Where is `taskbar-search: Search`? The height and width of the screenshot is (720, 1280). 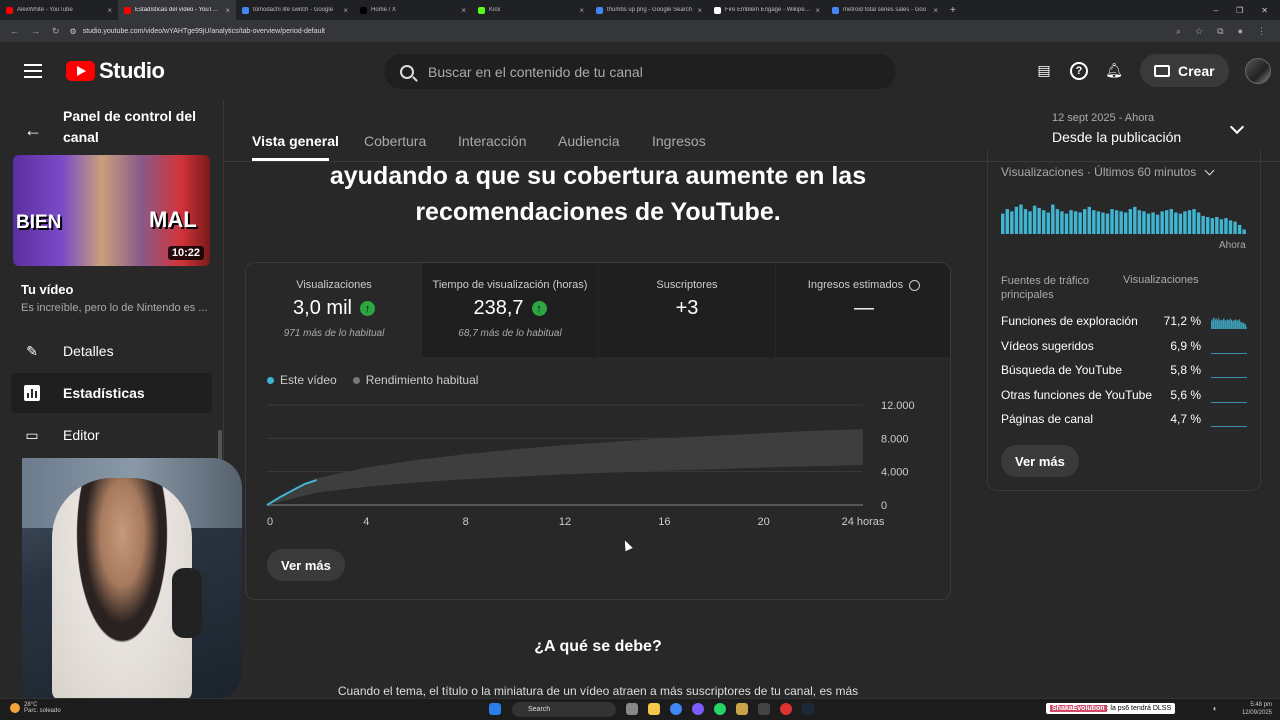
taskbar-search: Search is located at coordinates (564, 709).